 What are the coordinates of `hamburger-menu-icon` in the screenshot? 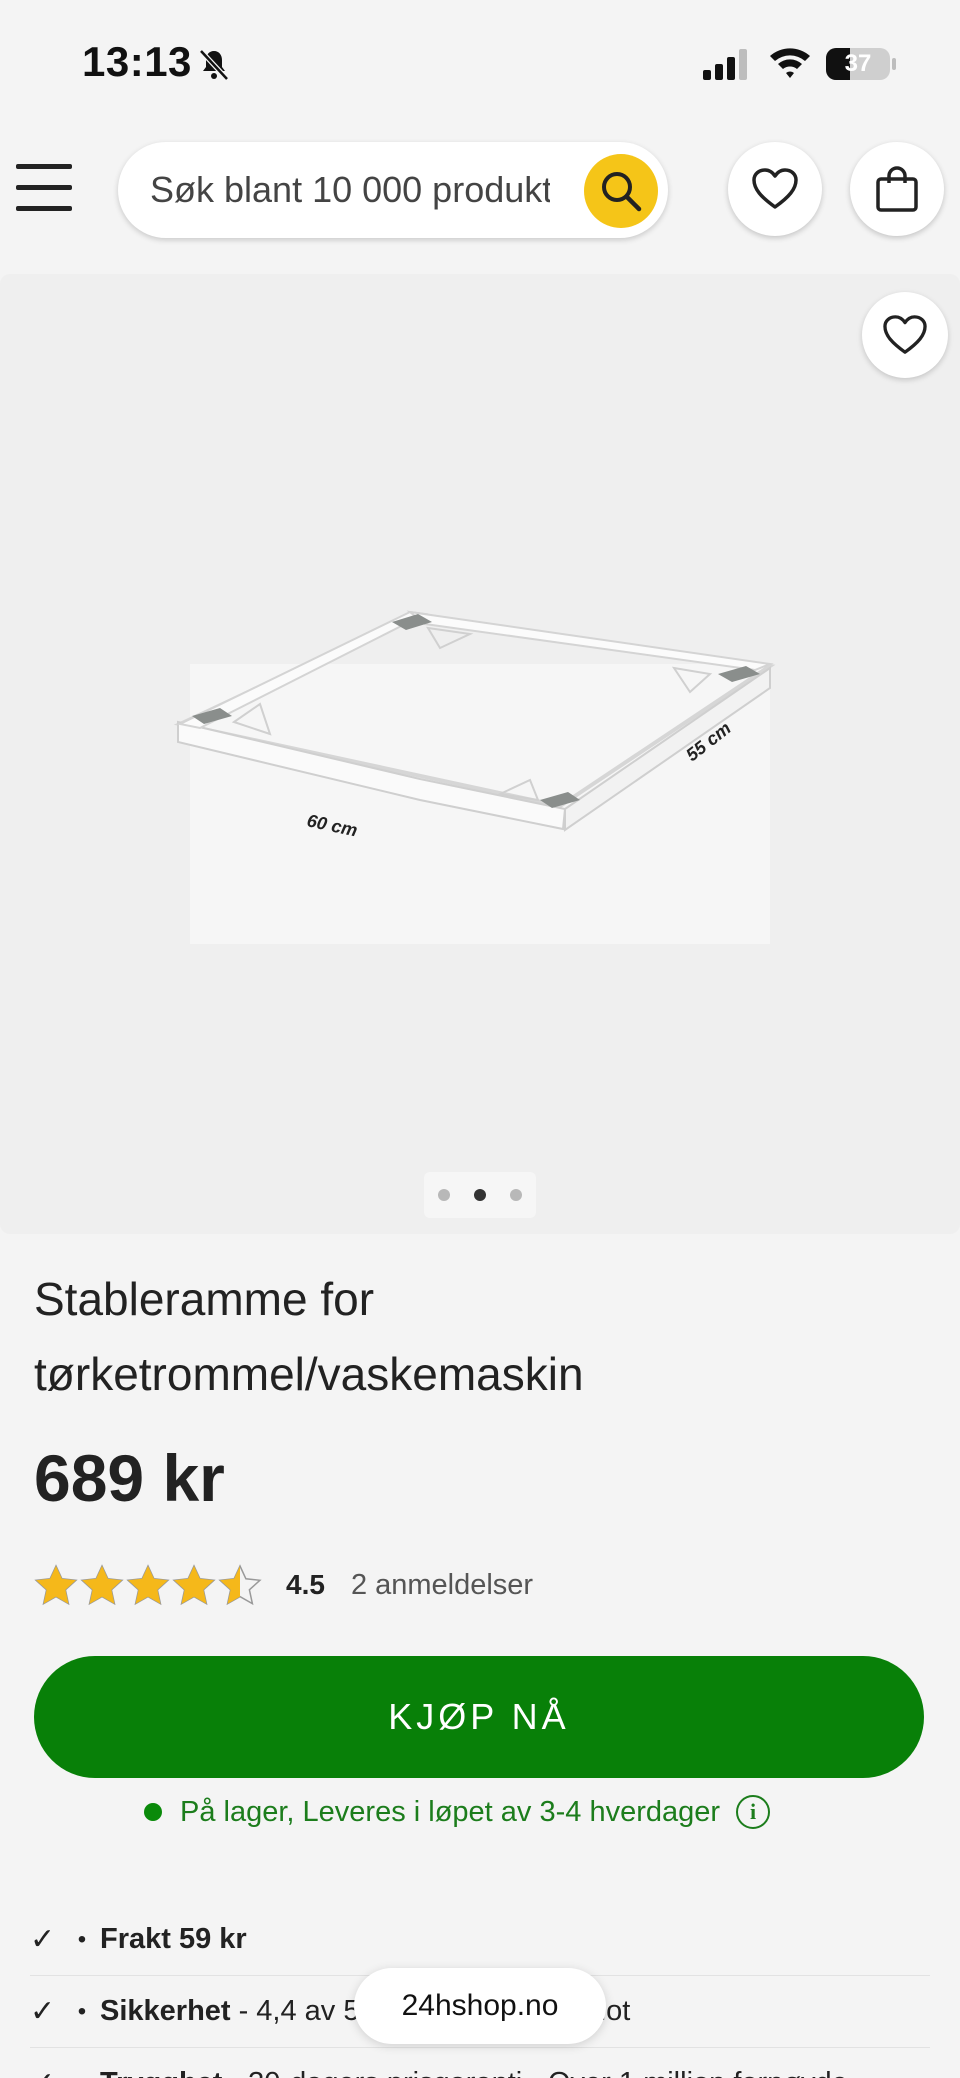 It's located at (44, 188).